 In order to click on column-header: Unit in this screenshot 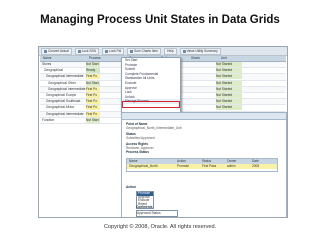, I will do `click(223, 58)`.